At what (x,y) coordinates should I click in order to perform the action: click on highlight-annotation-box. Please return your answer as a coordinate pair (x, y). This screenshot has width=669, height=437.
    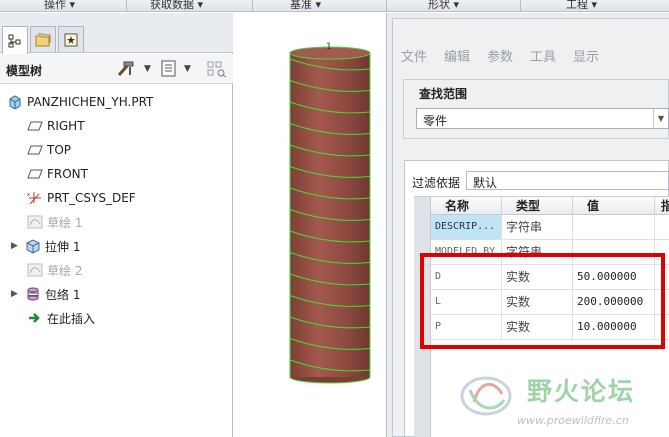
    Looking at the image, I should click on (542, 301).